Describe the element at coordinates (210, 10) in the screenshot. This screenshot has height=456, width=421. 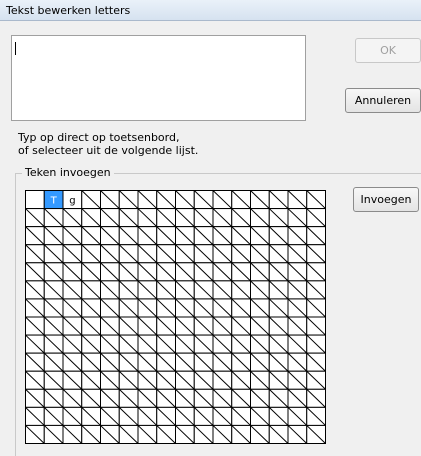
I see `title-bar: Tekst bewerken letters` at that location.